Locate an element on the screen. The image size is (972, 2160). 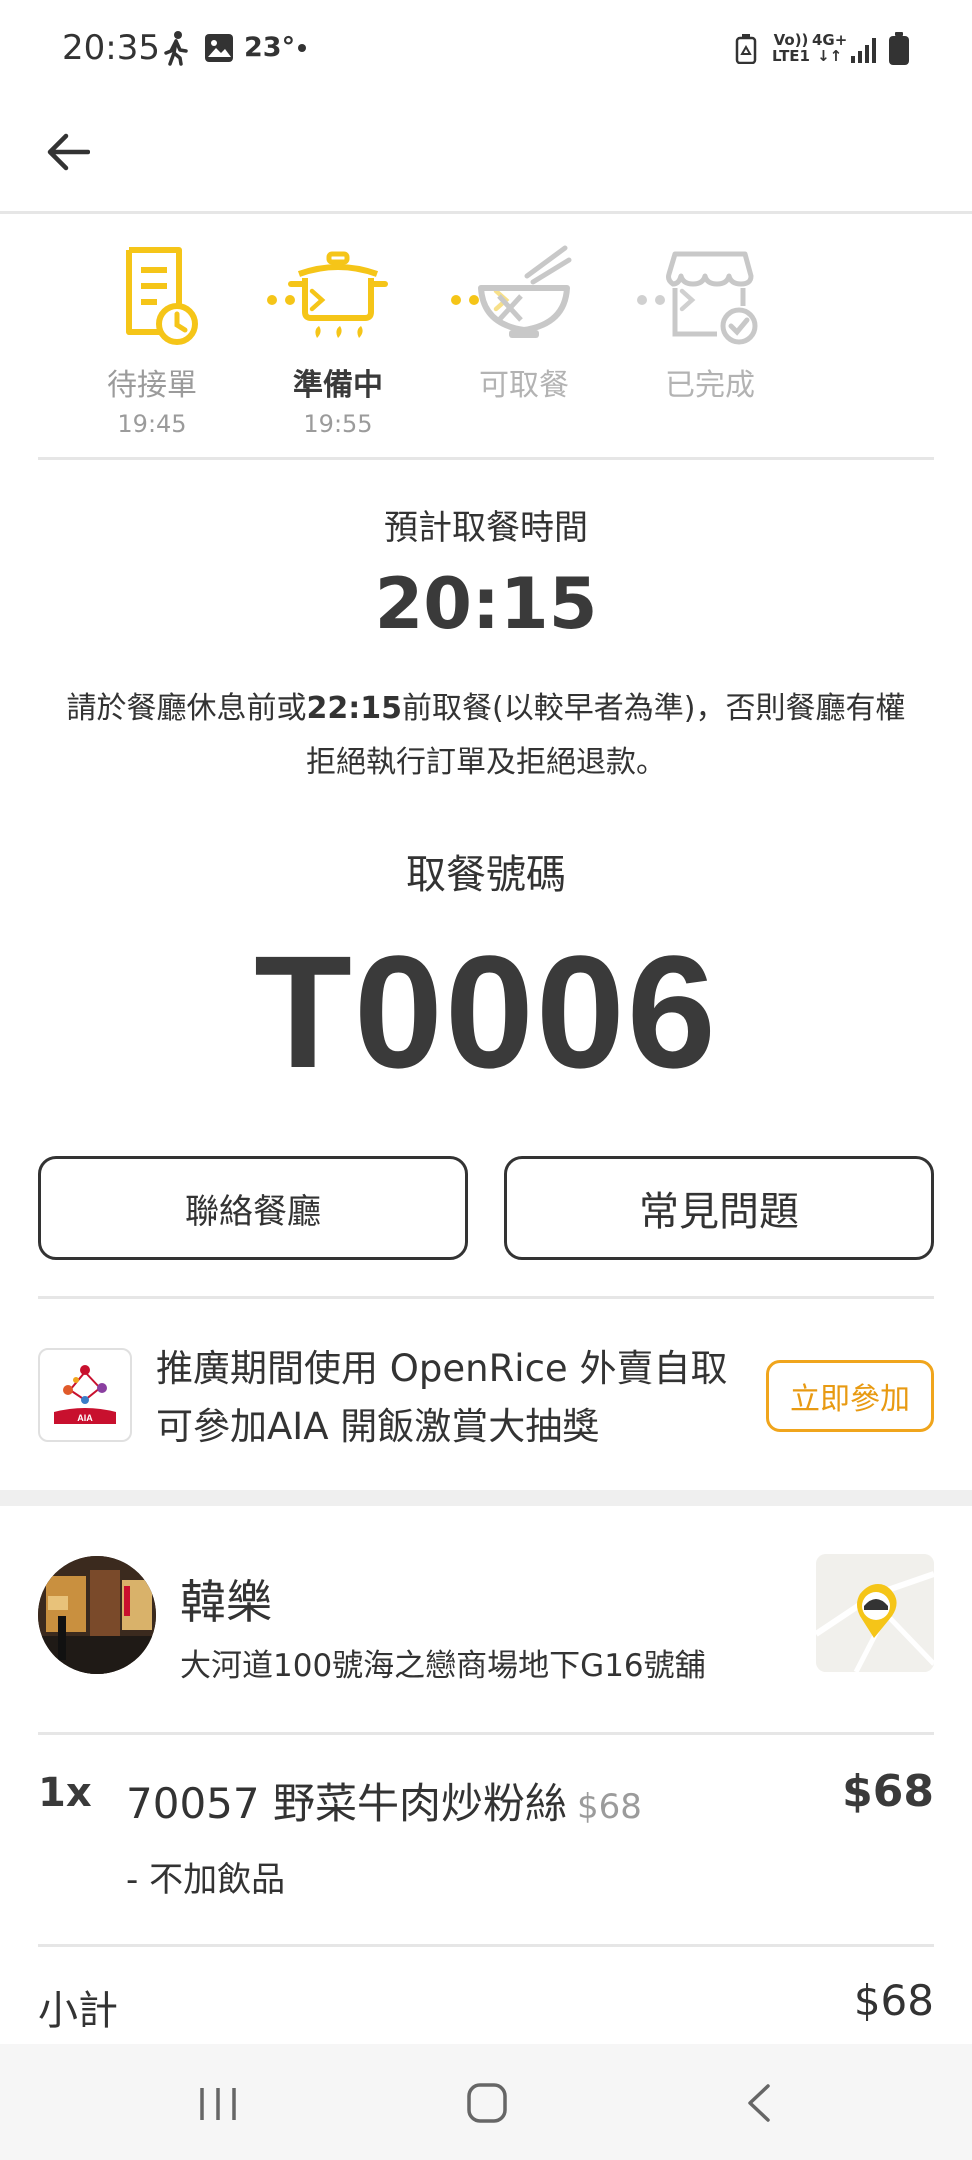
system-back-button is located at coordinates (759, 2105).